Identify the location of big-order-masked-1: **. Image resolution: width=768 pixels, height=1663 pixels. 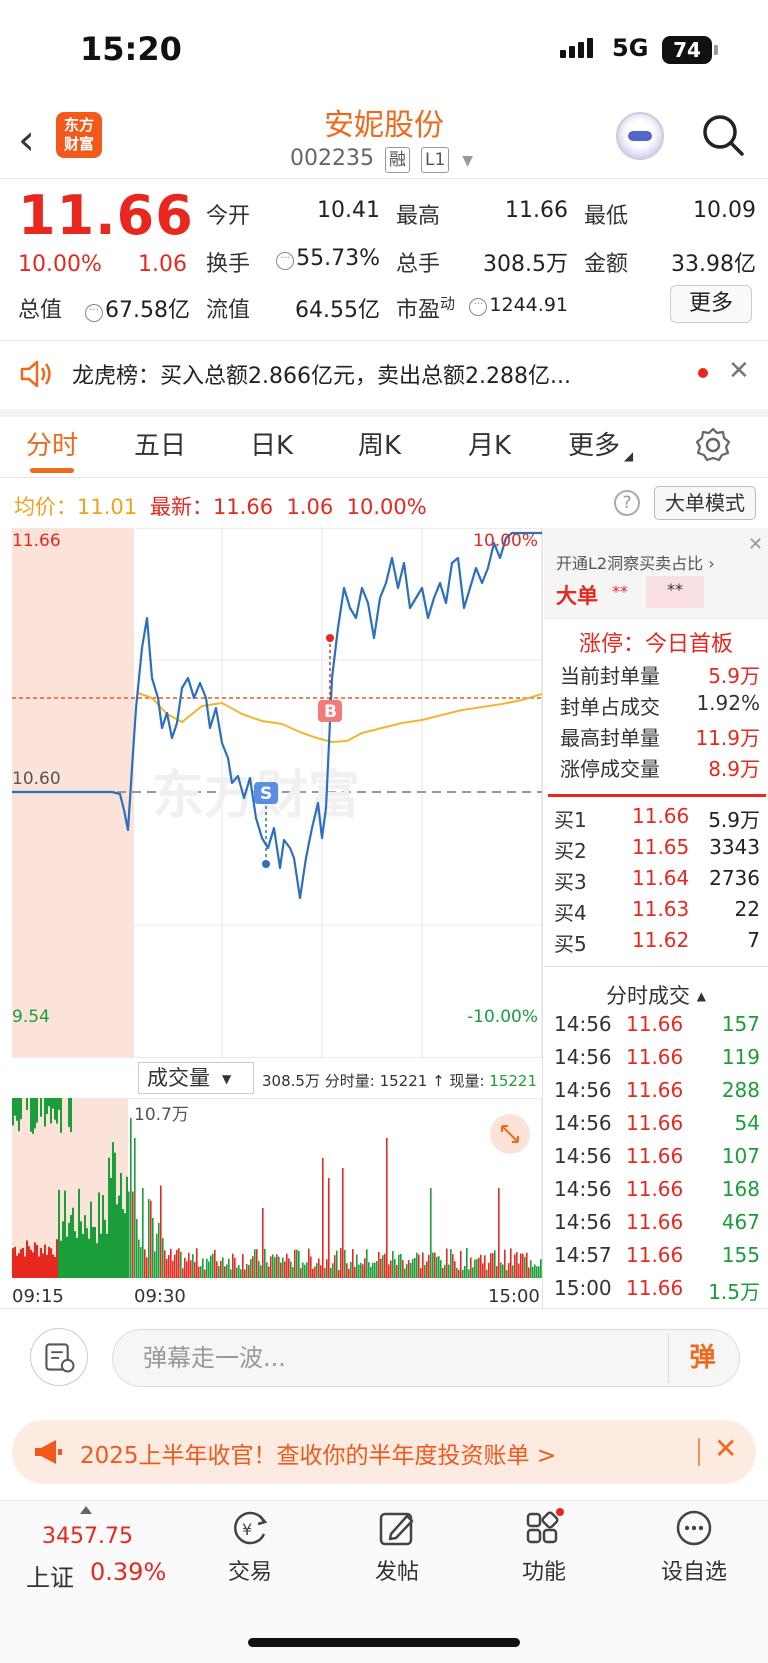
(620, 591).